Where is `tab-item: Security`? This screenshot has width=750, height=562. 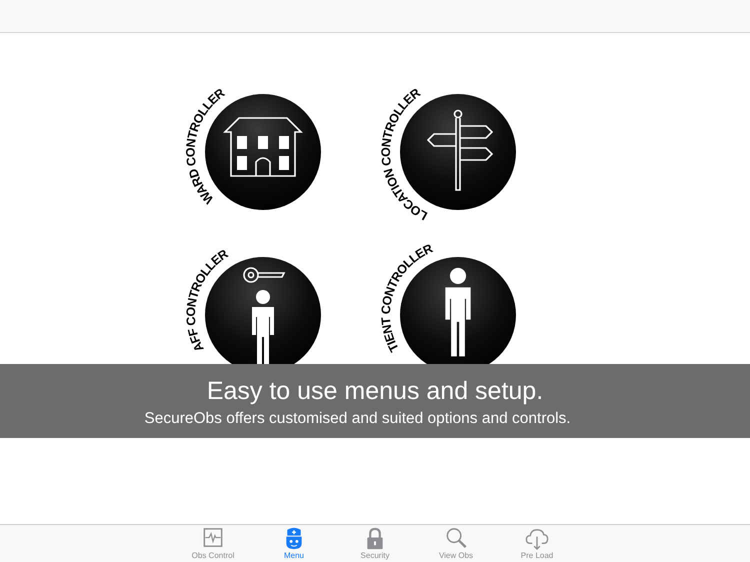 tab-item: Security is located at coordinates (375, 543).